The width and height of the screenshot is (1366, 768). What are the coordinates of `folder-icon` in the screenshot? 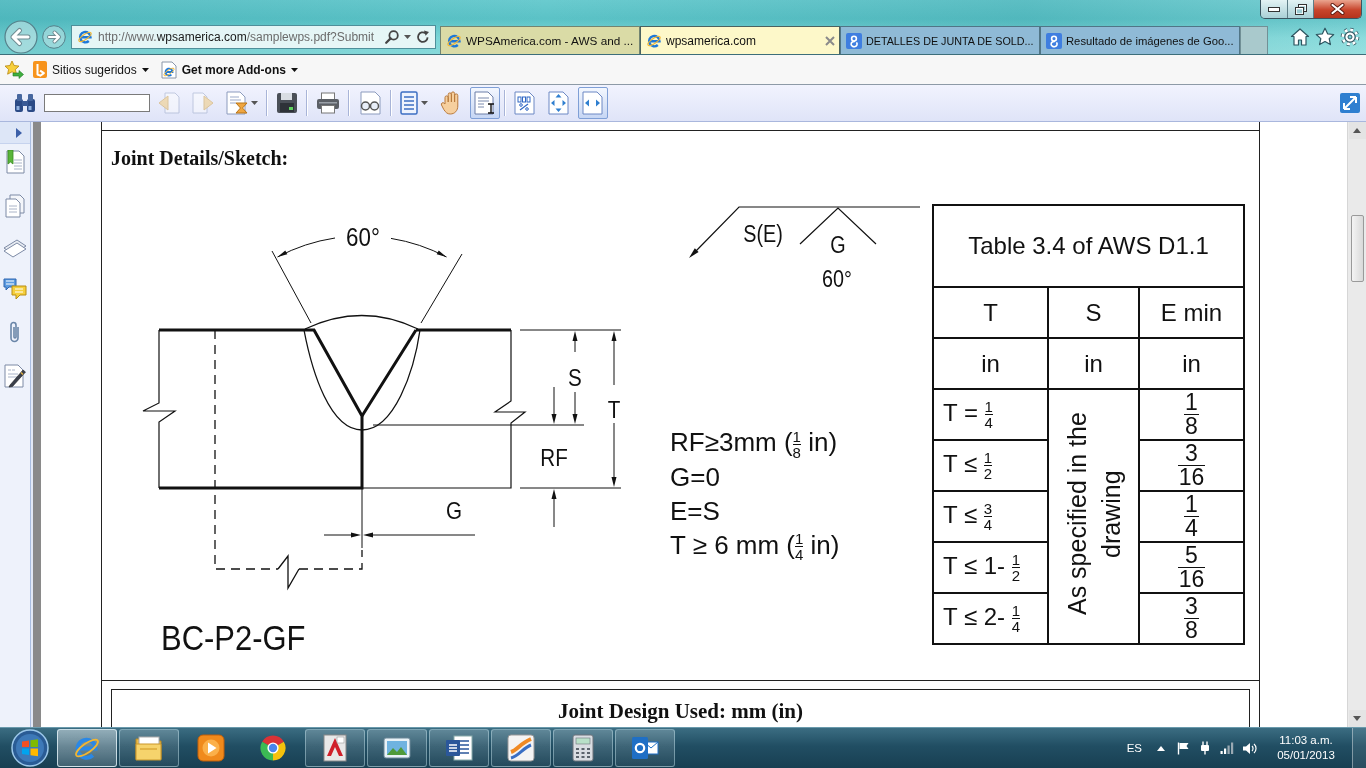 It's located at (149, 748).